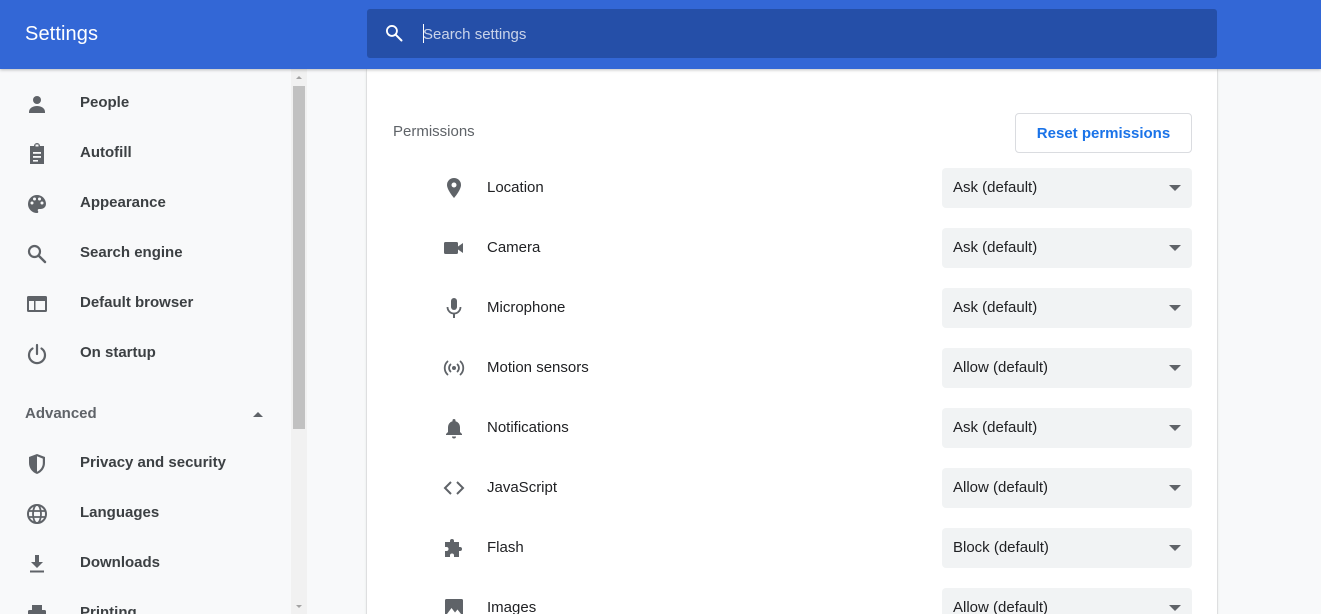  I want to click on permission-value: Block (default), so click(1001, 547).